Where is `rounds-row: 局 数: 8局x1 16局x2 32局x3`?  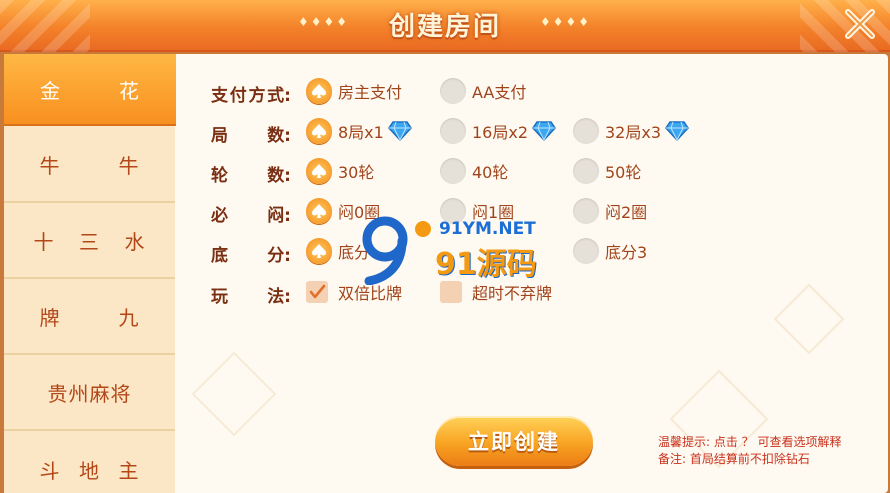
rounds-row: 局 数: 8局x1 16局x2 32局x3 is located at coordinates (511, 131).